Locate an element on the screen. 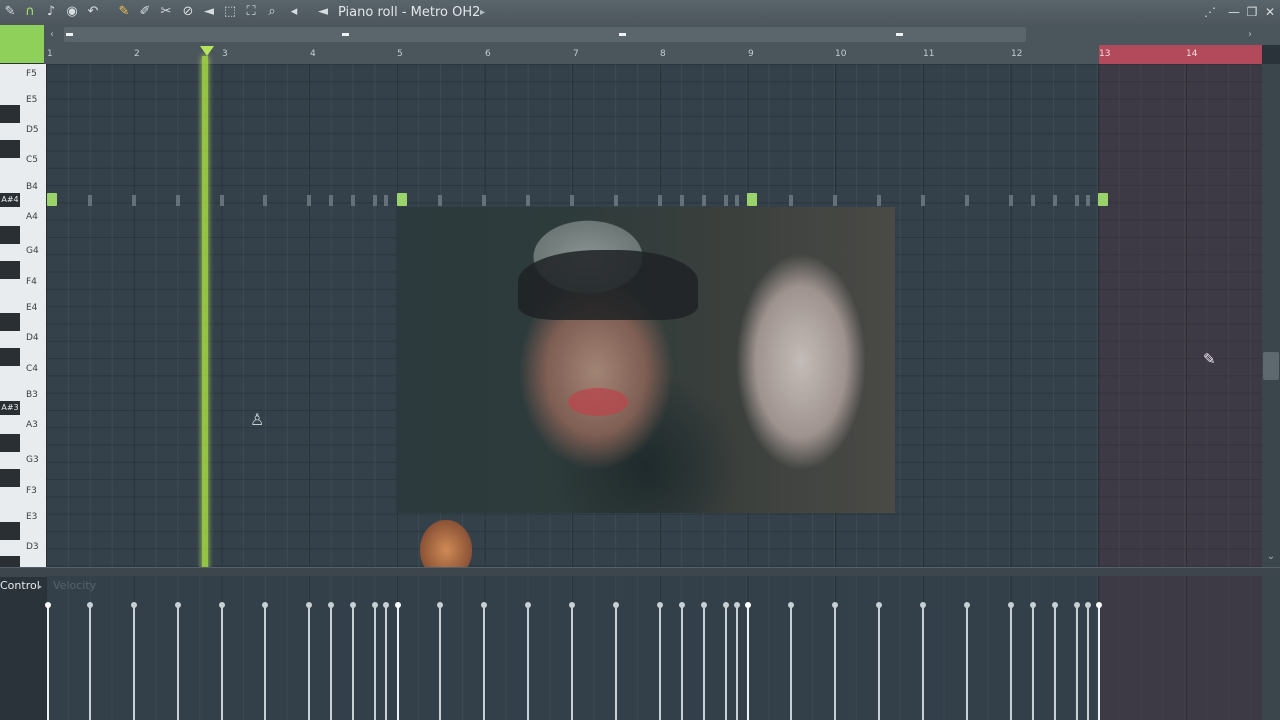 The image size is (1280, 720). scroll-track is located at coordinates (545, 34).